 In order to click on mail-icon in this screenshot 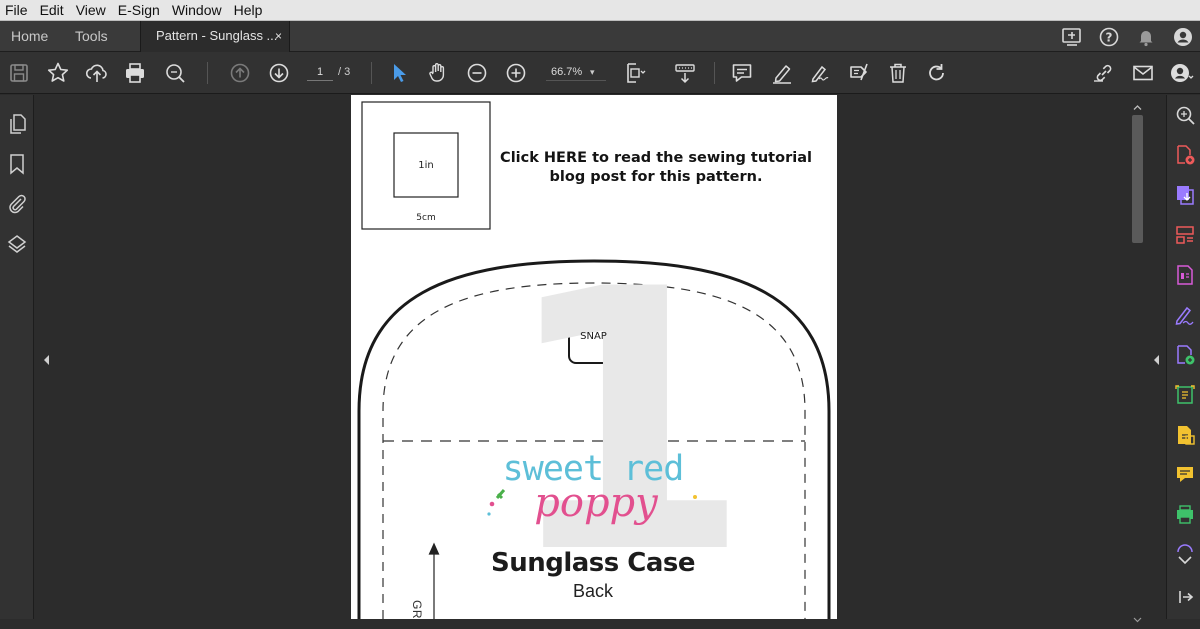, I will do `click(1143, 73)`.